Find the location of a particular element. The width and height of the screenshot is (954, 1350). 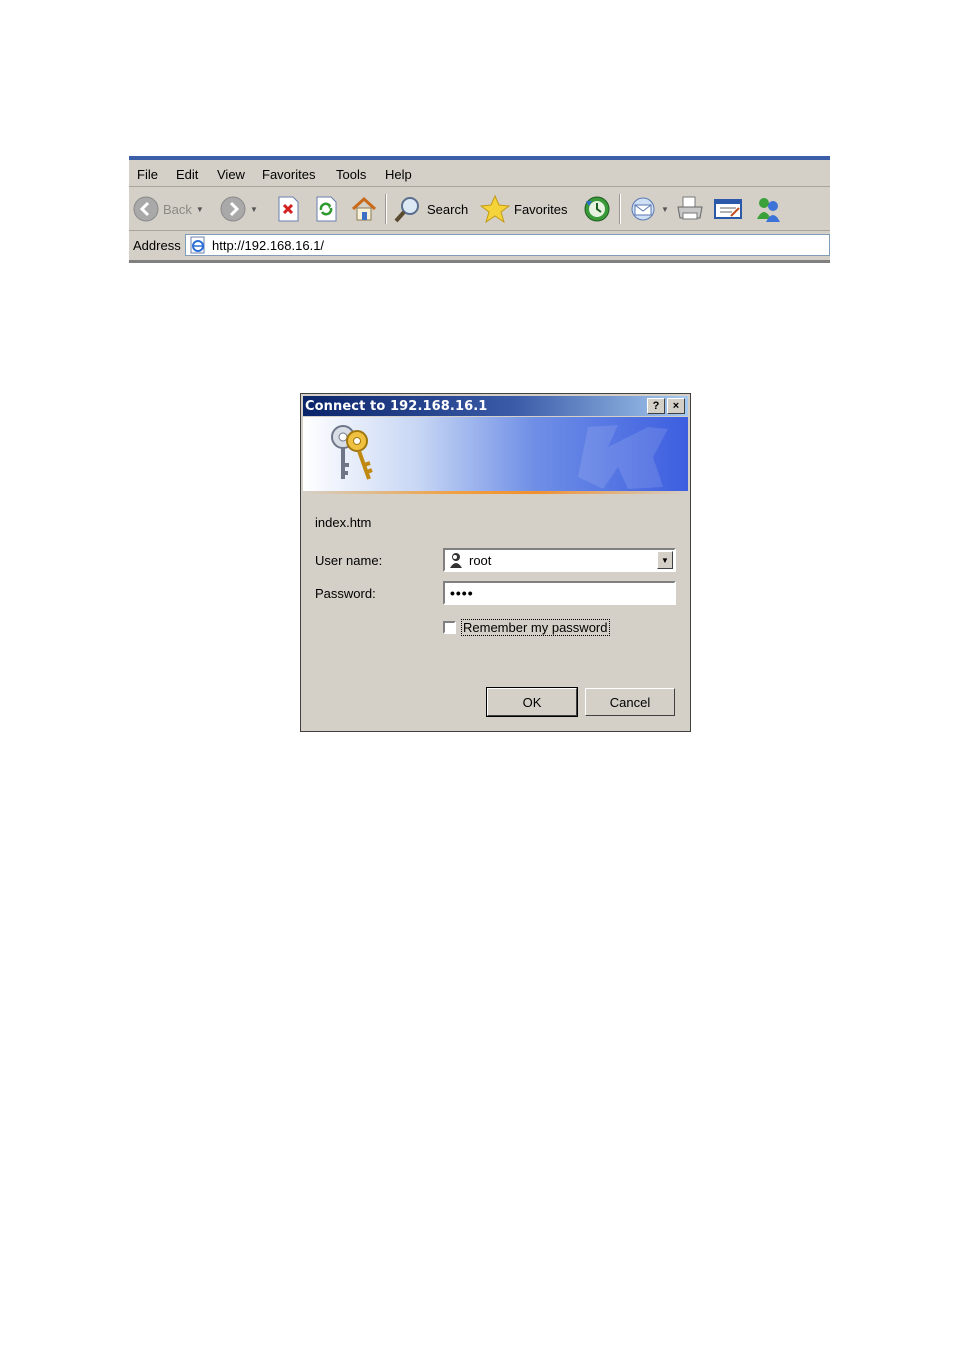

home-icon is located at coordinates (364, 208).